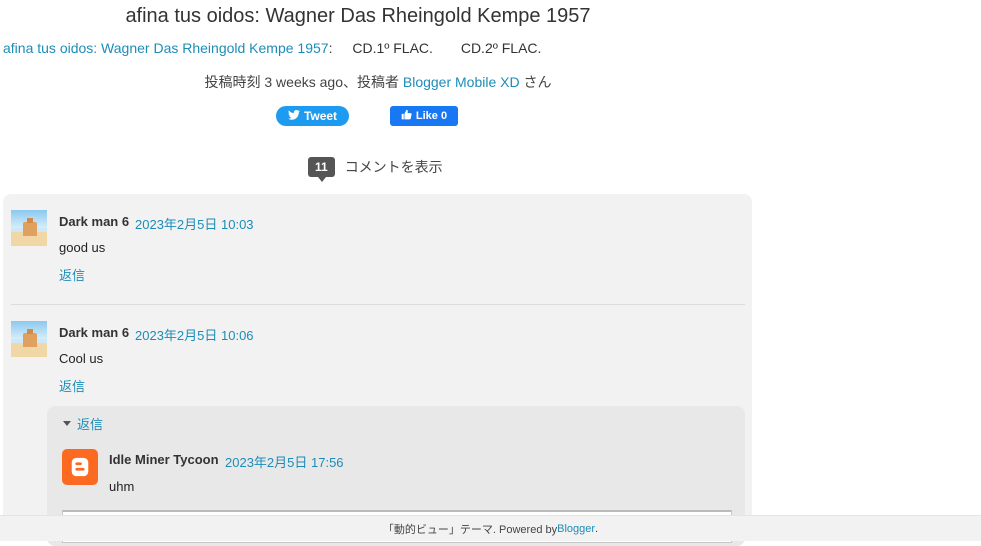  Describe the element at coordinates (321, 169) in the screenshot. I see `comment-count-badge: 11` at that location.